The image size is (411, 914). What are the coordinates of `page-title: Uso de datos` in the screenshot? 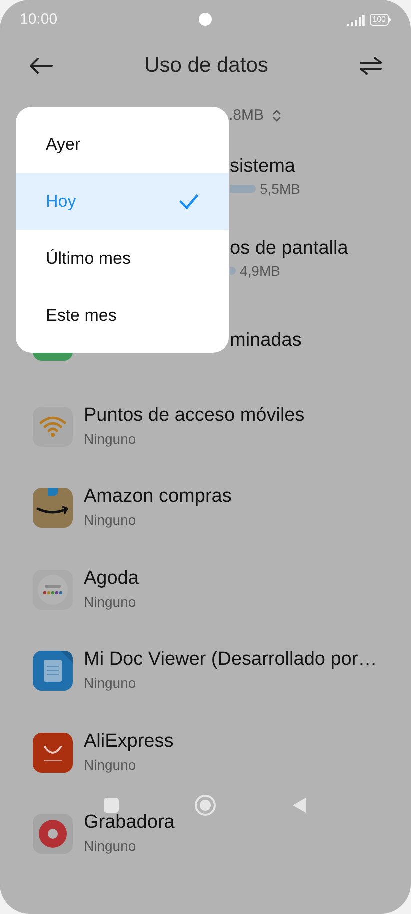 It's located at (206, 66).